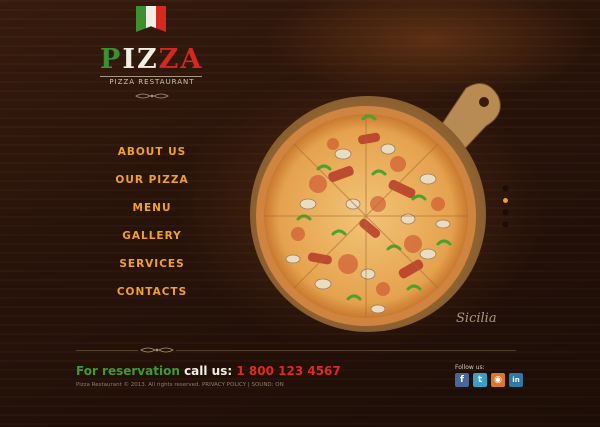 The width and height of the screenshot is (600, 427). I want to click on twitter-icon: t, so click(480, 380).